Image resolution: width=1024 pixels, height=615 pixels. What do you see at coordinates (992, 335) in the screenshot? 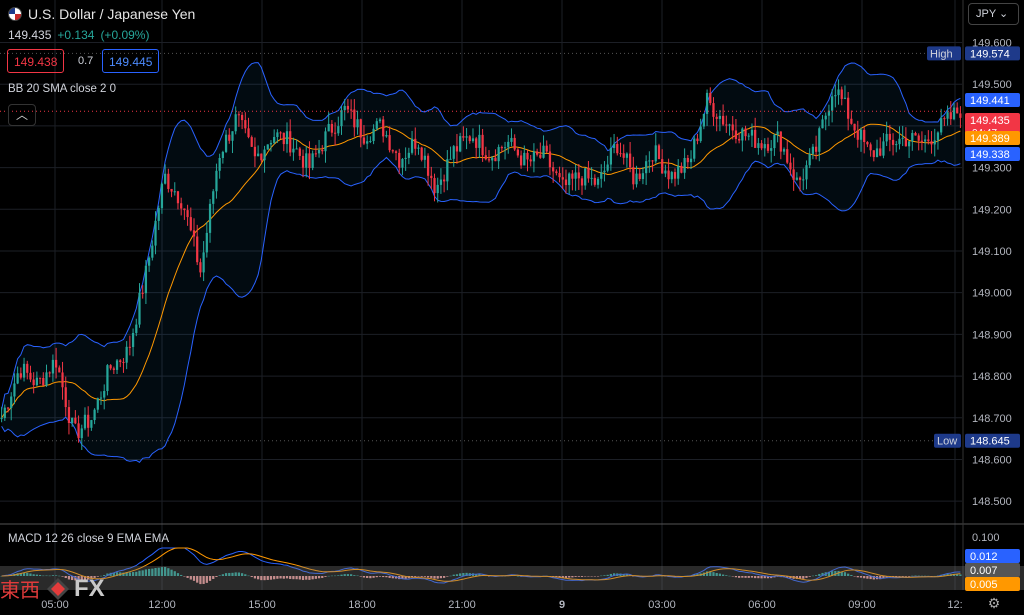
I see `y-axis-tick-label: 148.900` at bounding box center [992, 335].